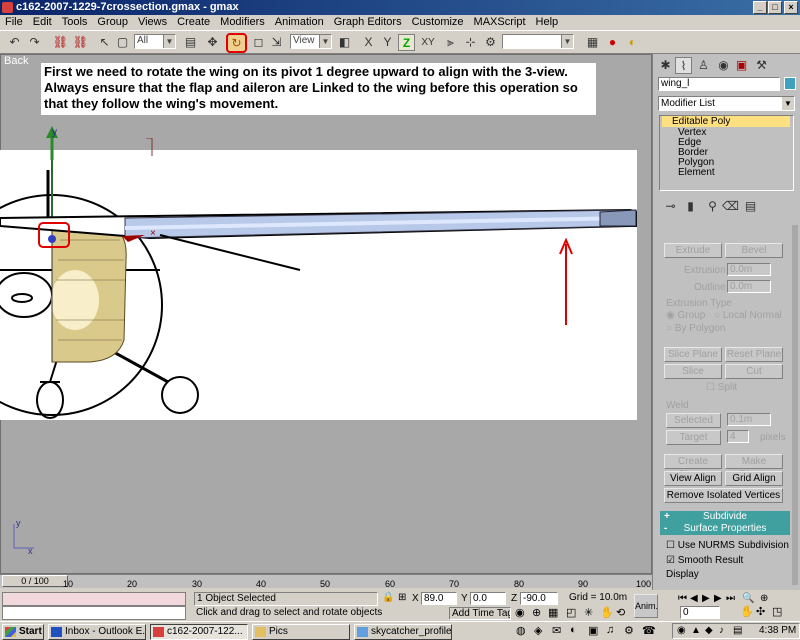 The image size is (800, 640). Describe the element at coordinates (665, 65) in the screenshot. I see `create-tab-icon: ✱` at that location.